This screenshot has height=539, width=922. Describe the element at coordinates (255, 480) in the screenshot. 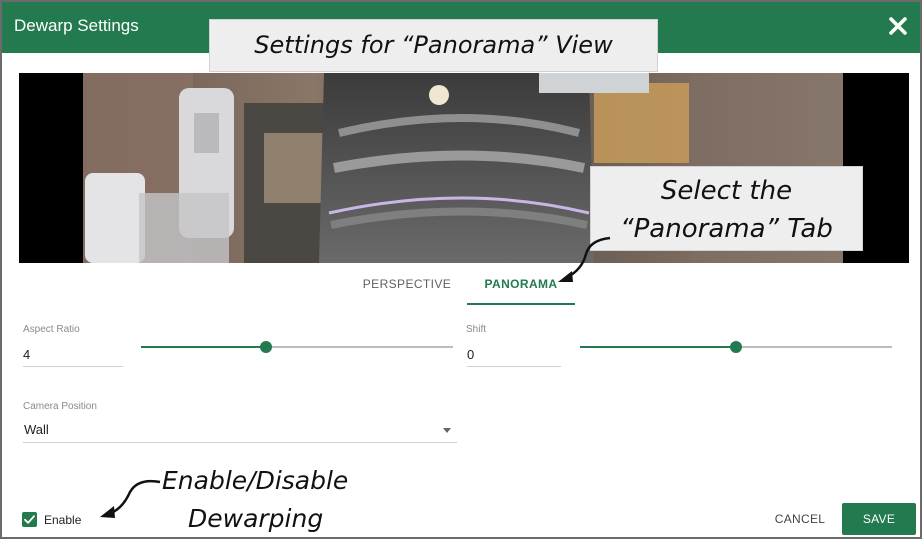

I see `dewarp-annotation-line1: Enable/Disable` at that location.